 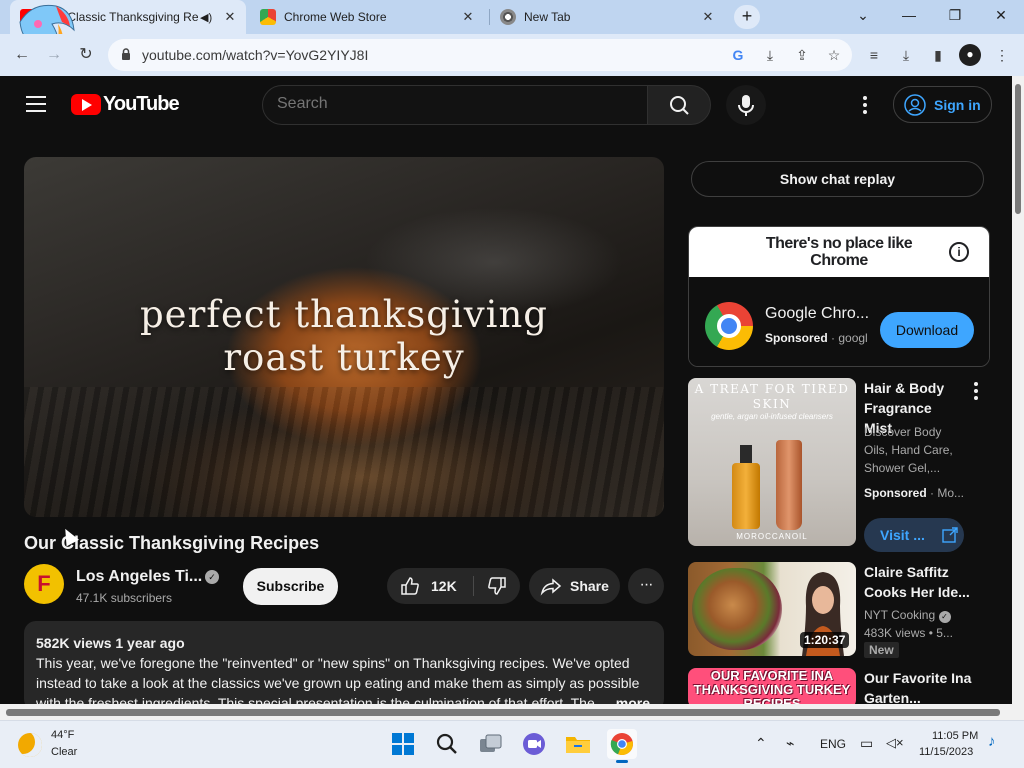 I want to click on minimize-button: —, so click(x=909, y=17).